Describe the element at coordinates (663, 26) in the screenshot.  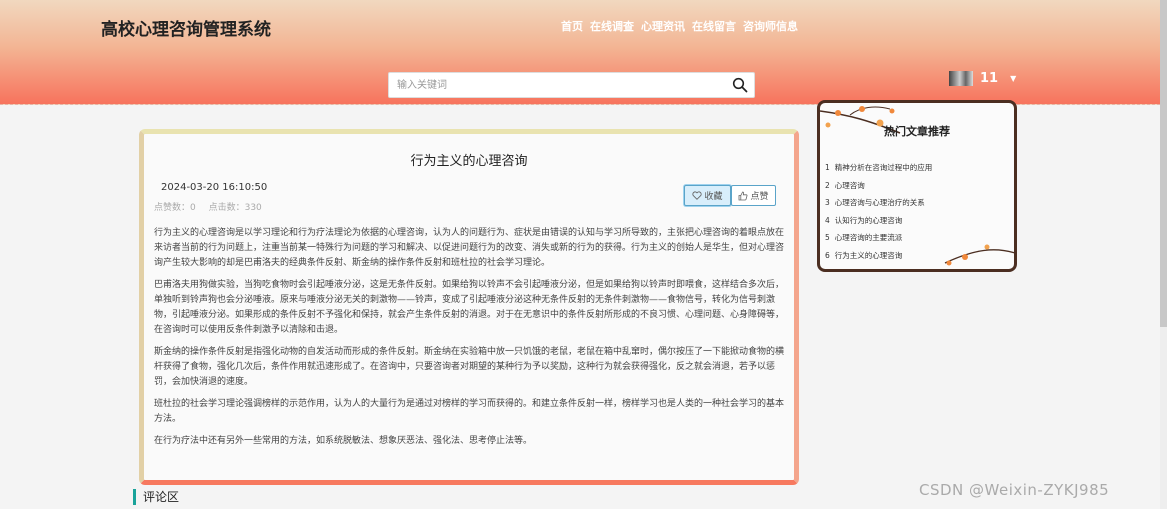
I see `nav-news: 心理资讯` at that location.